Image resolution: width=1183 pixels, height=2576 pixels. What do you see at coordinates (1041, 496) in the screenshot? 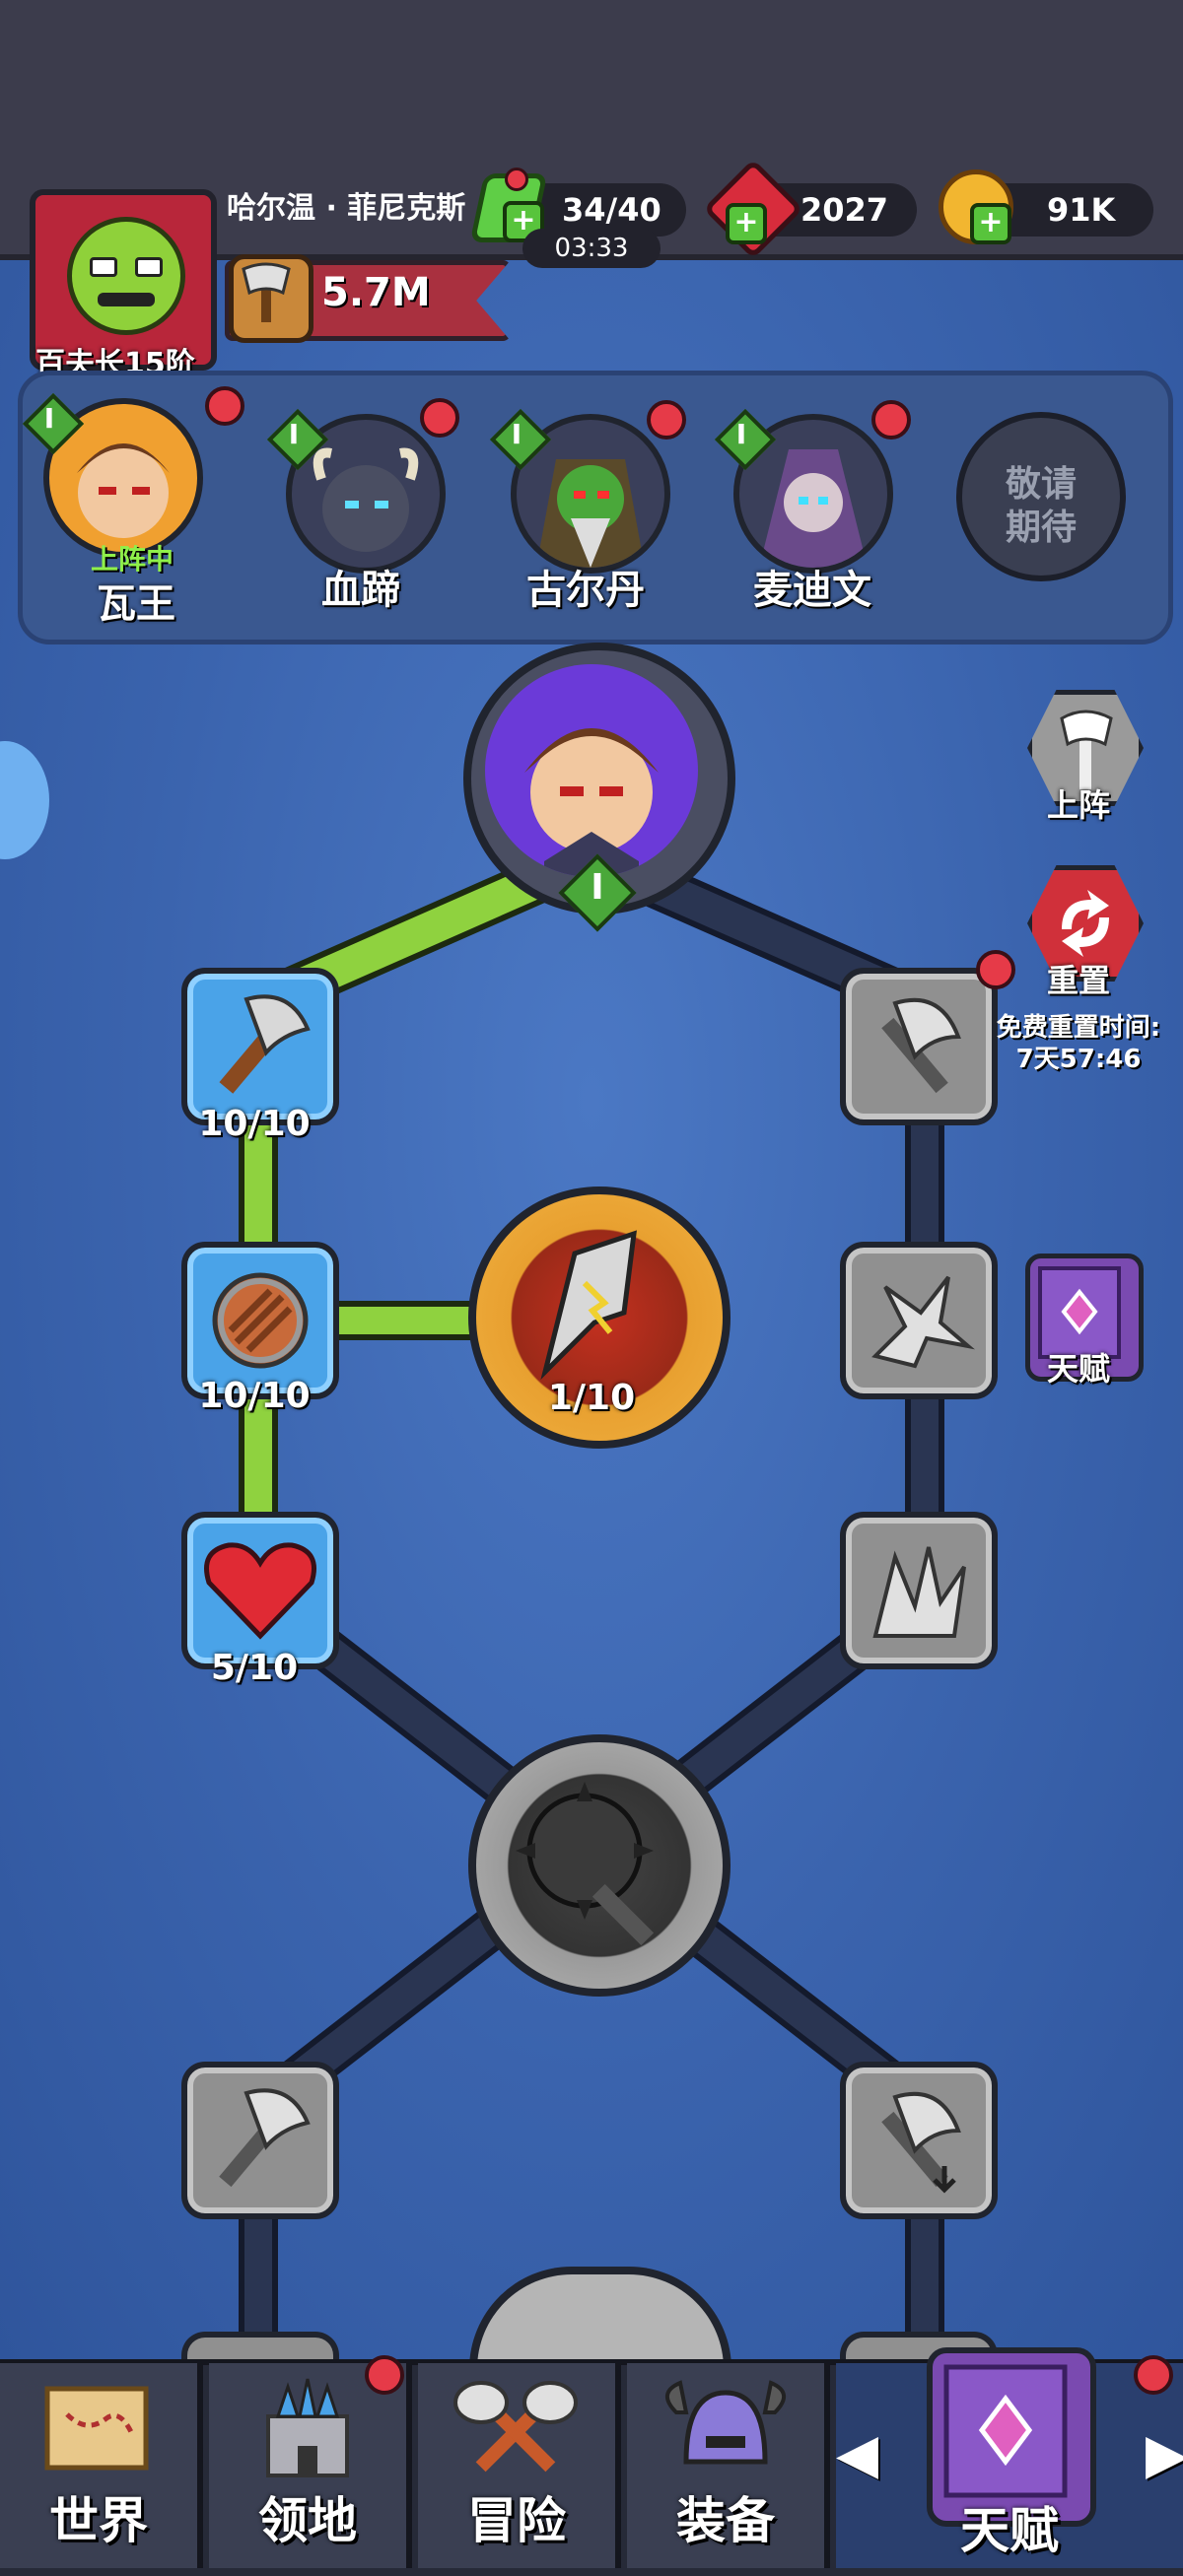
I see `coming-soon-slot: 敬请 期待` at bounding box center [1041, 496].